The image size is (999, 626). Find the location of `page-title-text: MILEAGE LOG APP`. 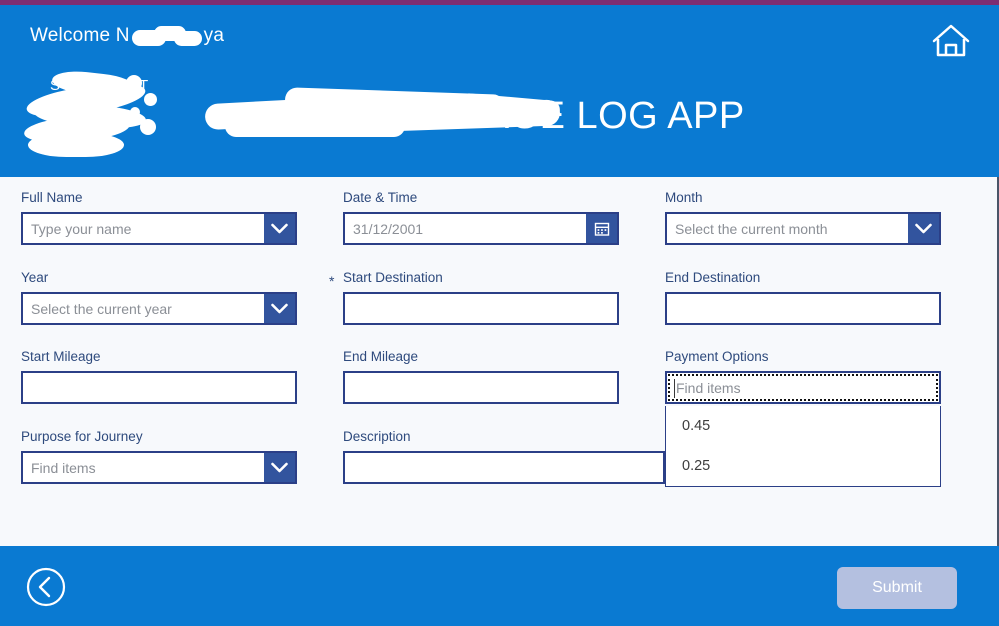

page-title-text: MILEAGE LOG APP is located at coordinates (568, 116).